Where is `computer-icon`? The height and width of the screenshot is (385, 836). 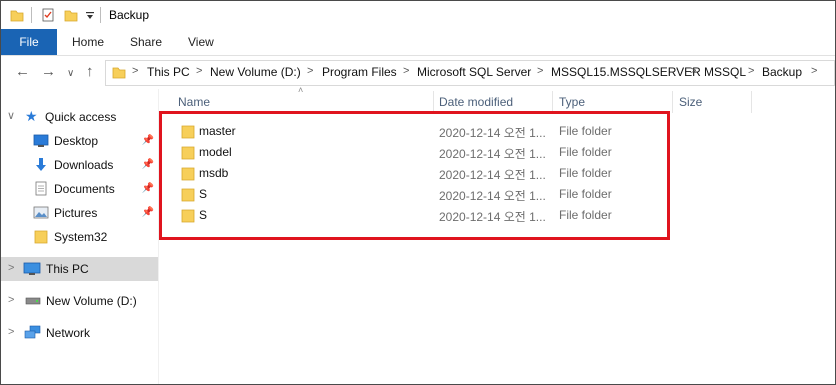 computer-icon is located at coordinates (32, 268).